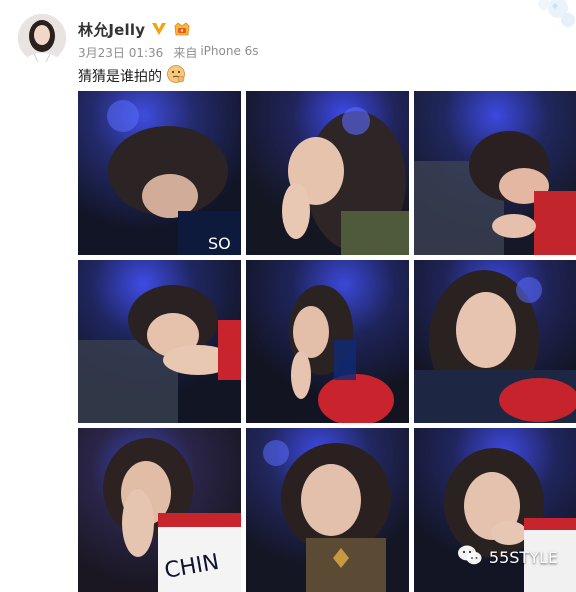 The image size is (576, 592). I want to click on post-caption-row: 猜猜是谁拍的, so click(132, 76).